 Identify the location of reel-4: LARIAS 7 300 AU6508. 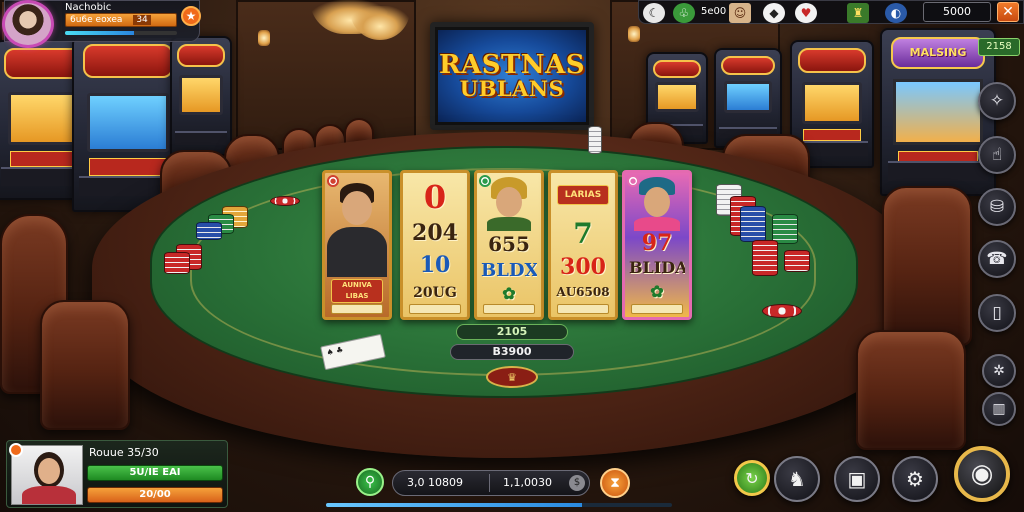
(583, 245).